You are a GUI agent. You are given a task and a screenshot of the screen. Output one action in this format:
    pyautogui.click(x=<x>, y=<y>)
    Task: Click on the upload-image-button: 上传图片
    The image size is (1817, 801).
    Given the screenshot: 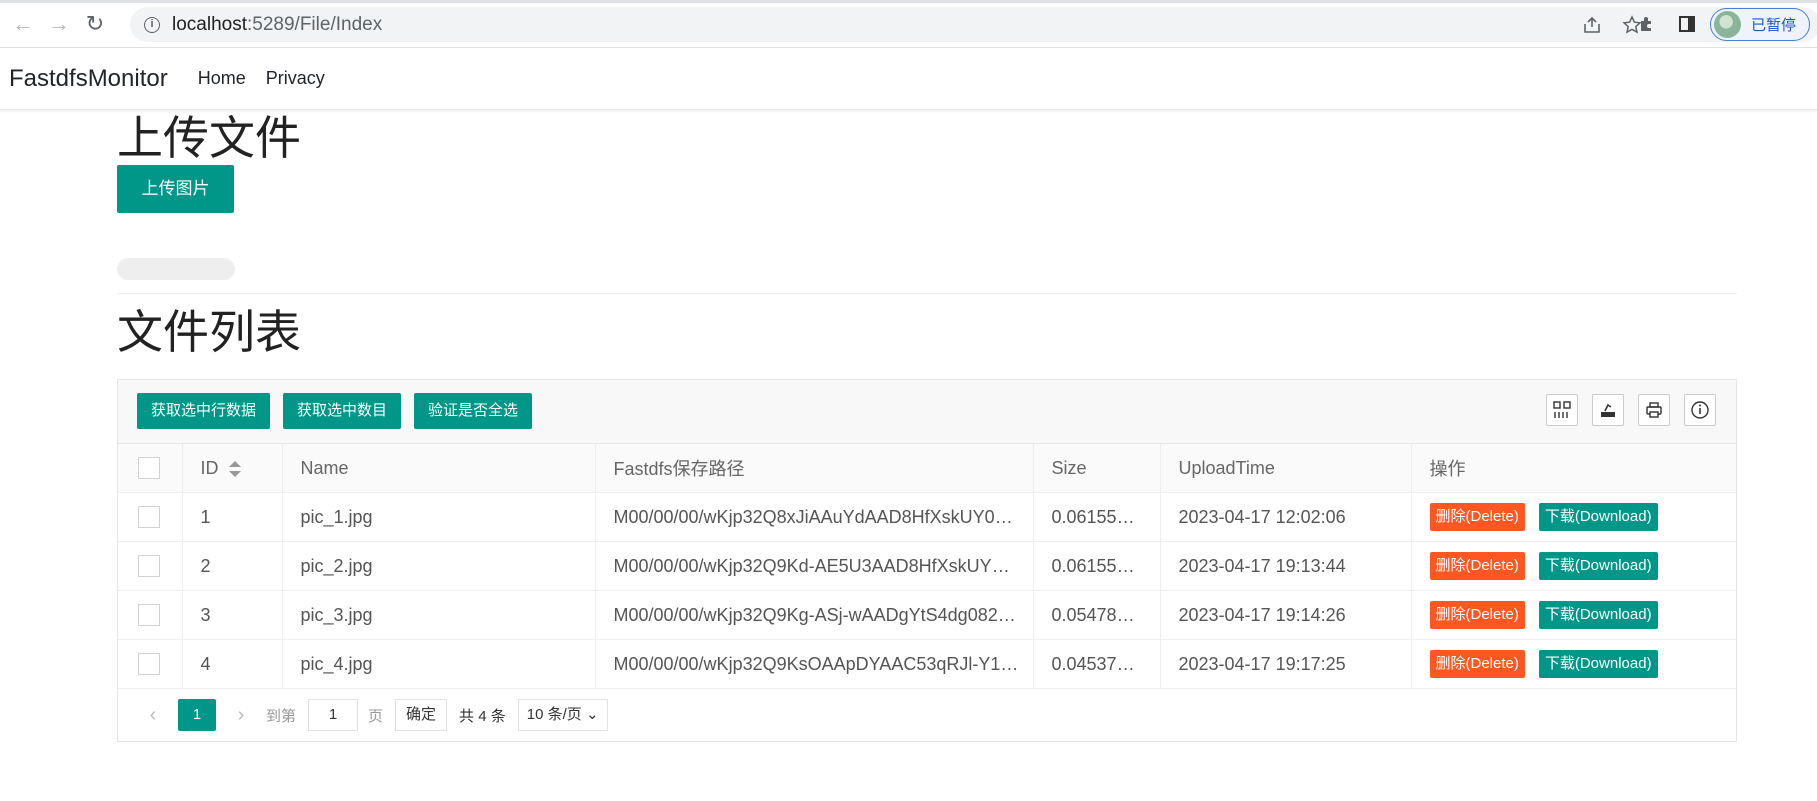 What is the action you would take?
    pyautogui.click(x=175, y=188)
    